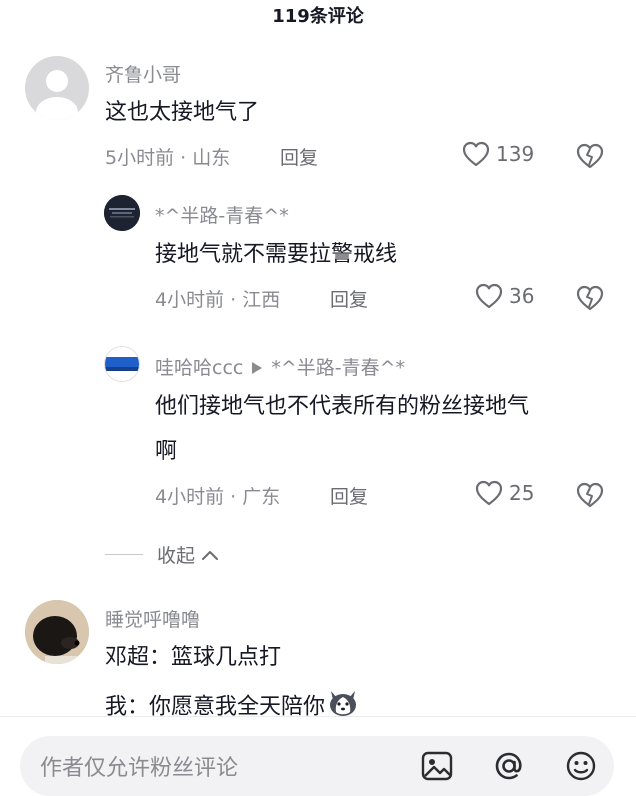 The image size is (636, 796). What do you see at coordinates (210, 555) in the screenshot?
I see `chevron-up-icon` at bounding box center [210, 555].